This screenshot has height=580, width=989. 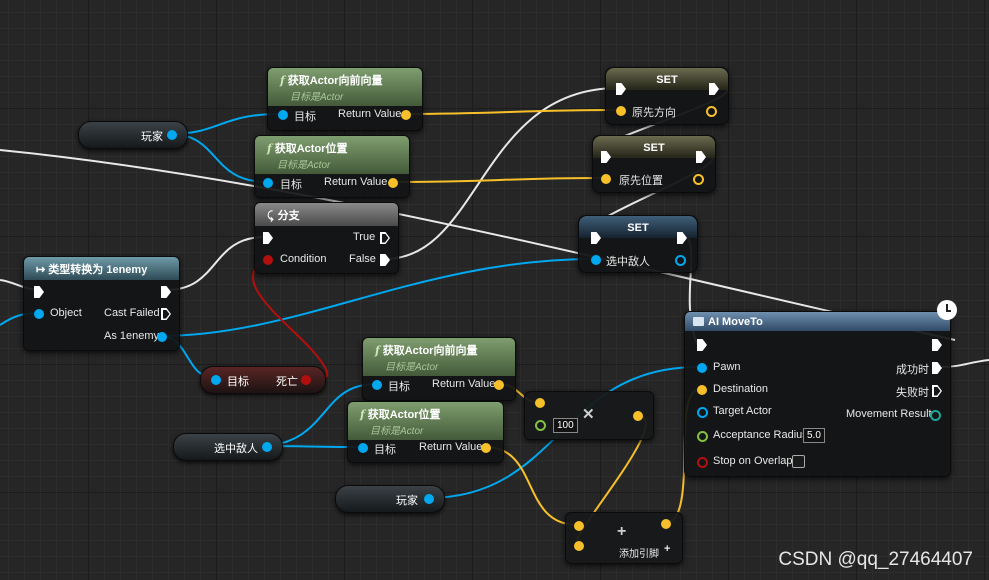 What do you see at coordinates (889, 414) in the screenshot?
I see `movement-result-label: Movement Result` at bounding box center [889, 414].